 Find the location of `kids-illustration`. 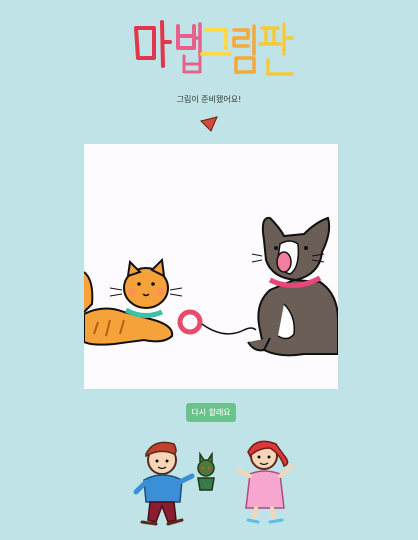

kids-illustration is located at coordinates (215, 483).